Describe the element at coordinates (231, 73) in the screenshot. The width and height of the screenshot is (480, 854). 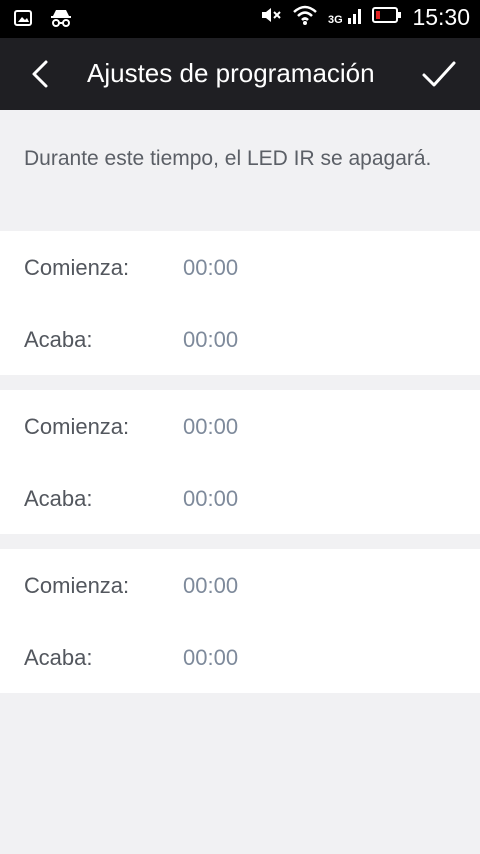
I see `page-title: Ajustes de programación` at that location.